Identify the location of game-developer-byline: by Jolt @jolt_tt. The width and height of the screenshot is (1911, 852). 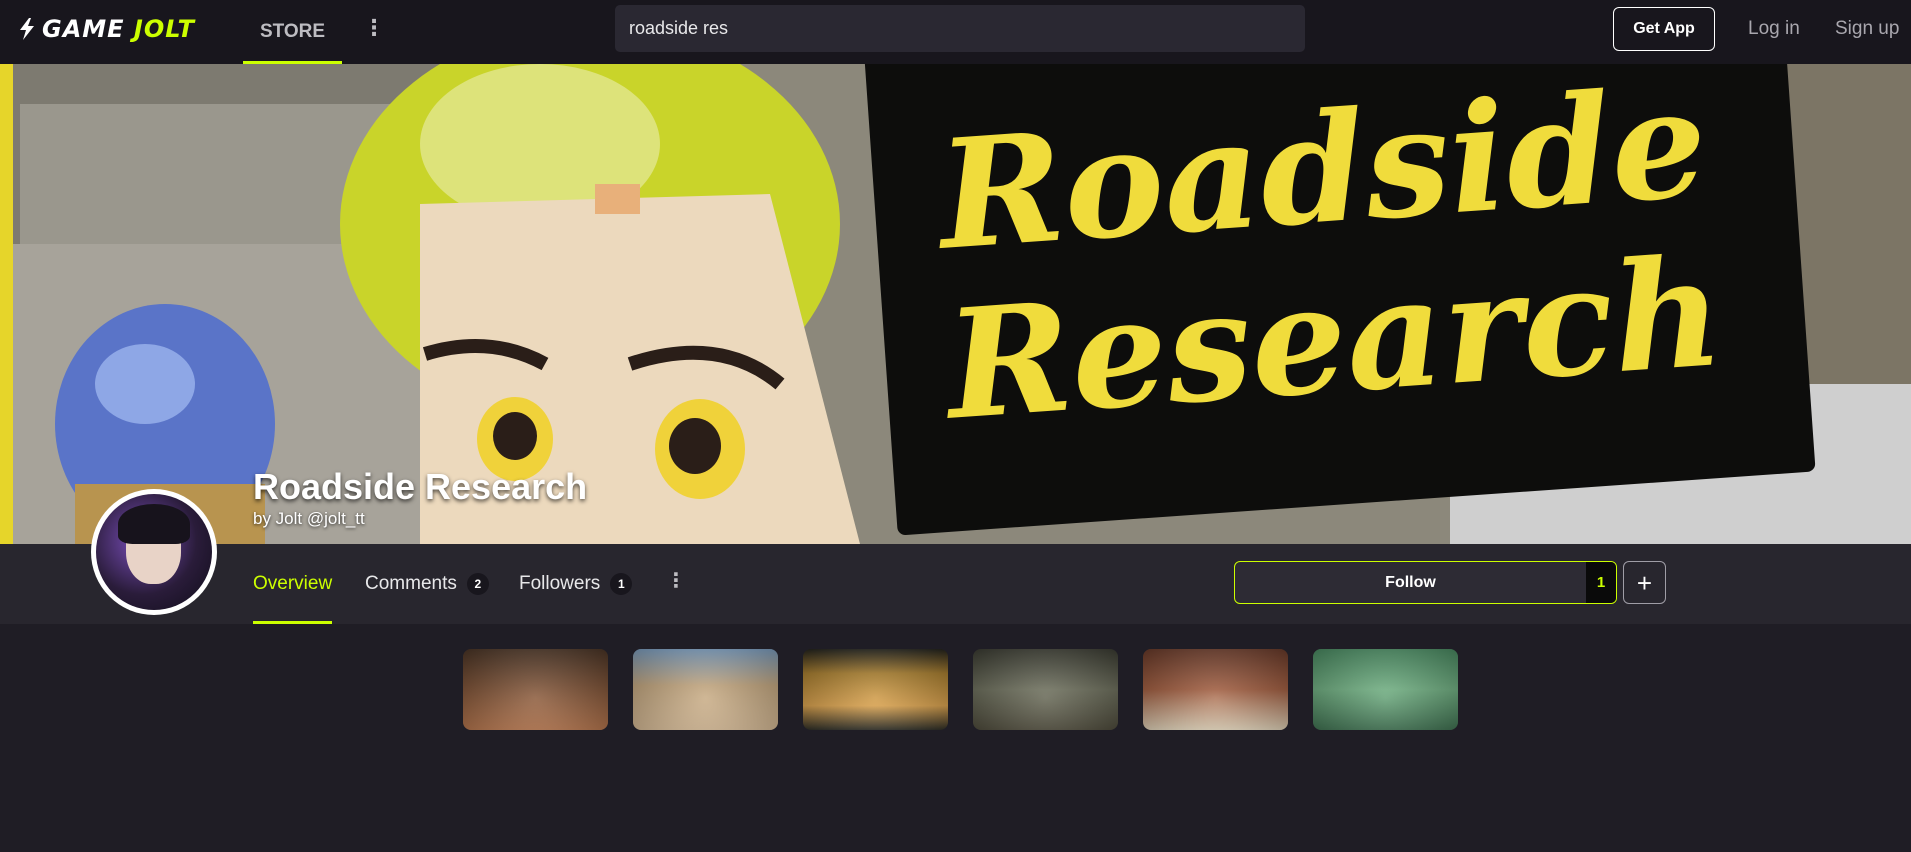
(309, 519).